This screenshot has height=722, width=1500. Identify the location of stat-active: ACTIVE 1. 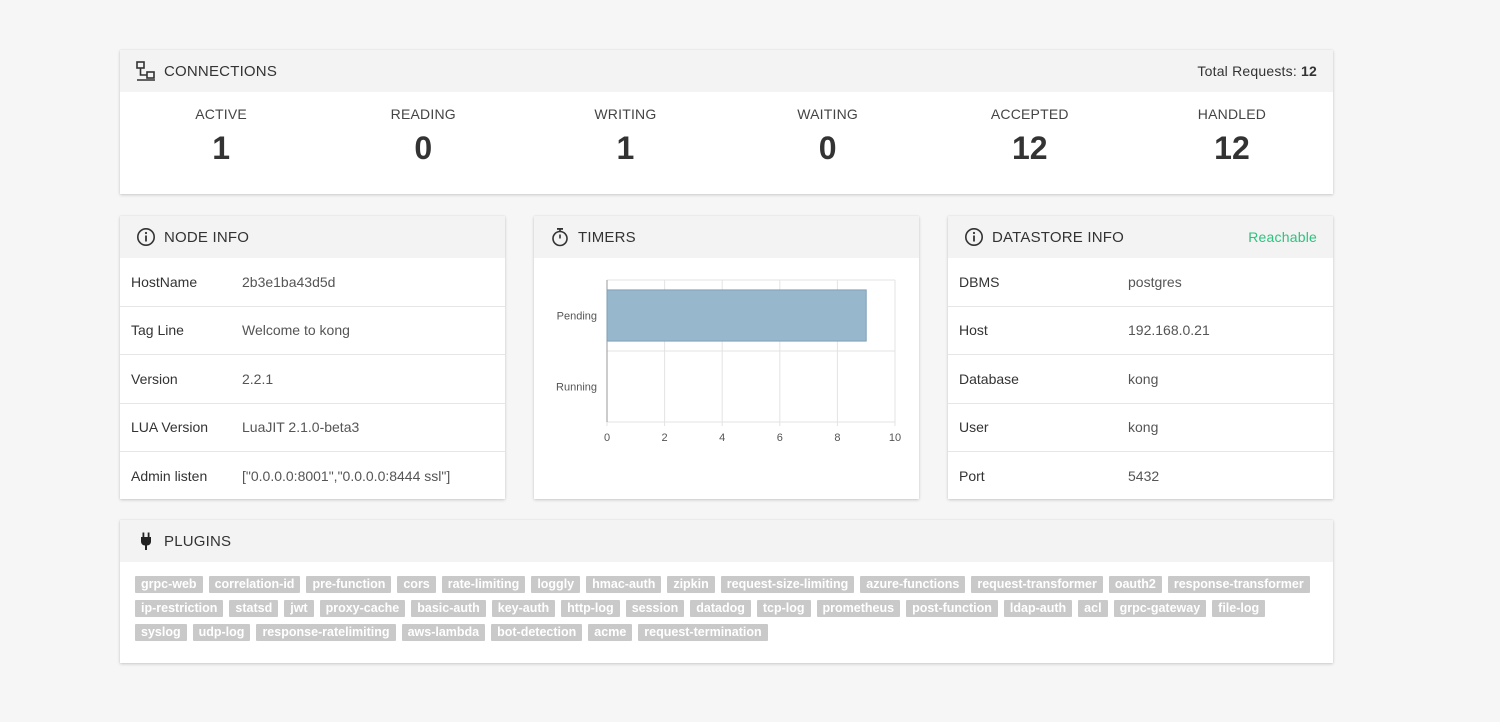
(221, 143).